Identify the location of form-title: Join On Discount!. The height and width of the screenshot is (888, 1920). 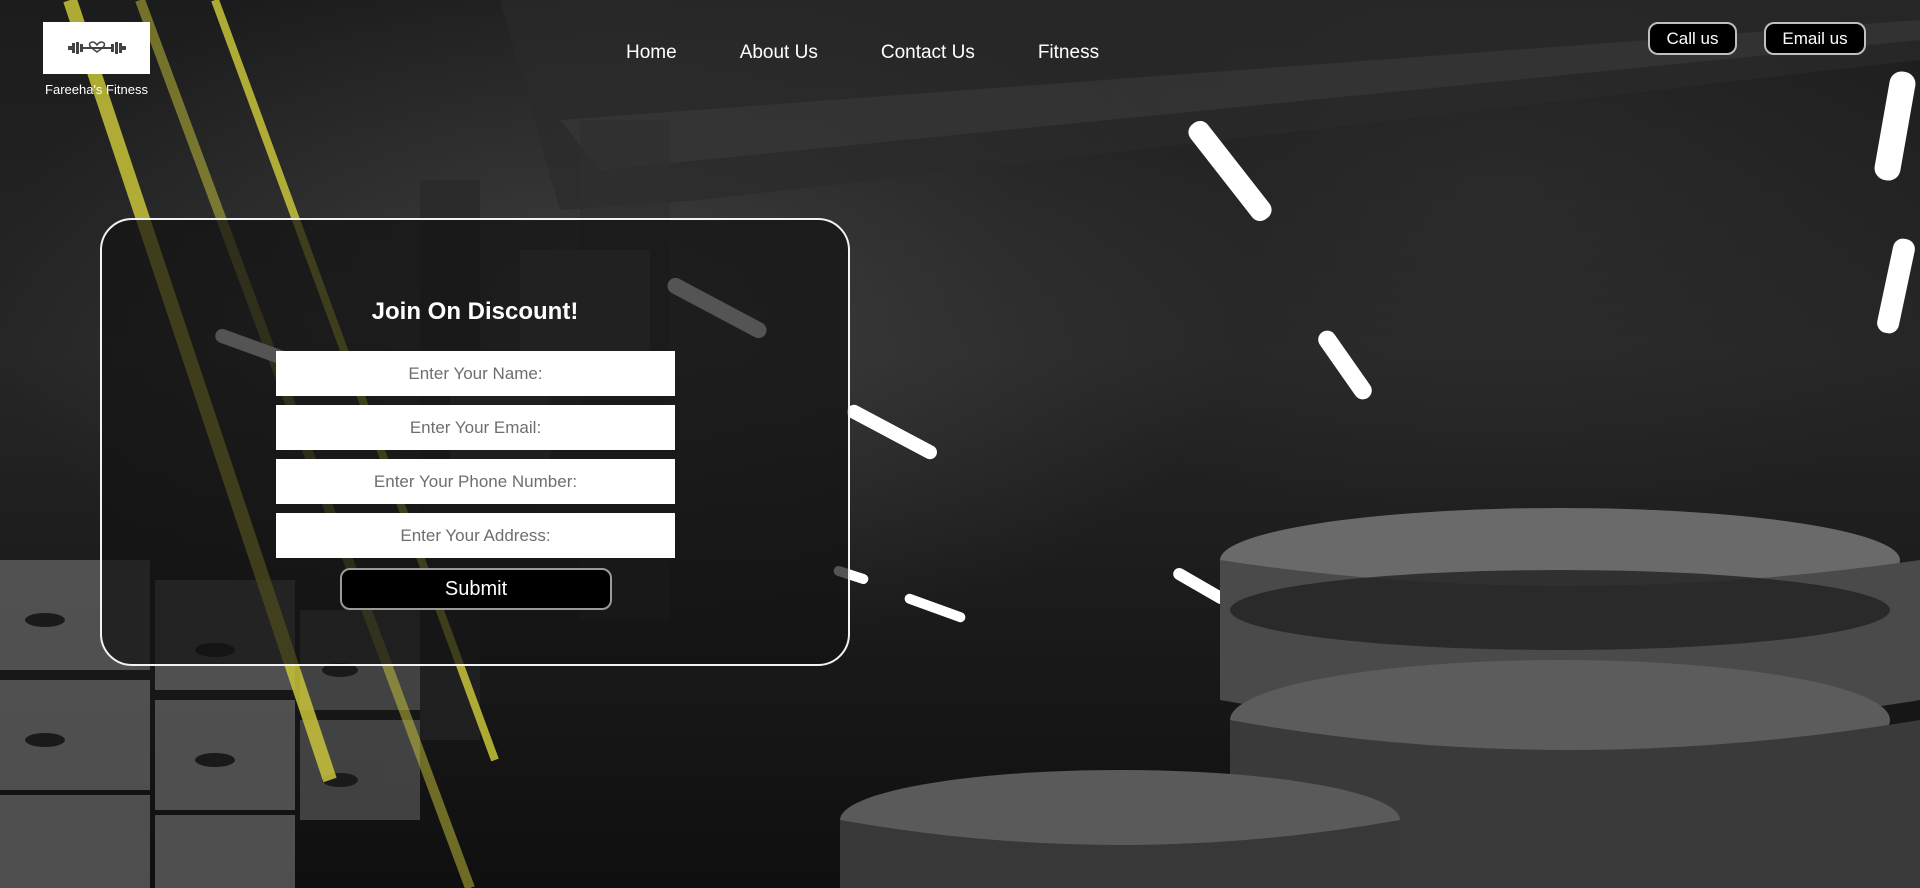
(475, 311).